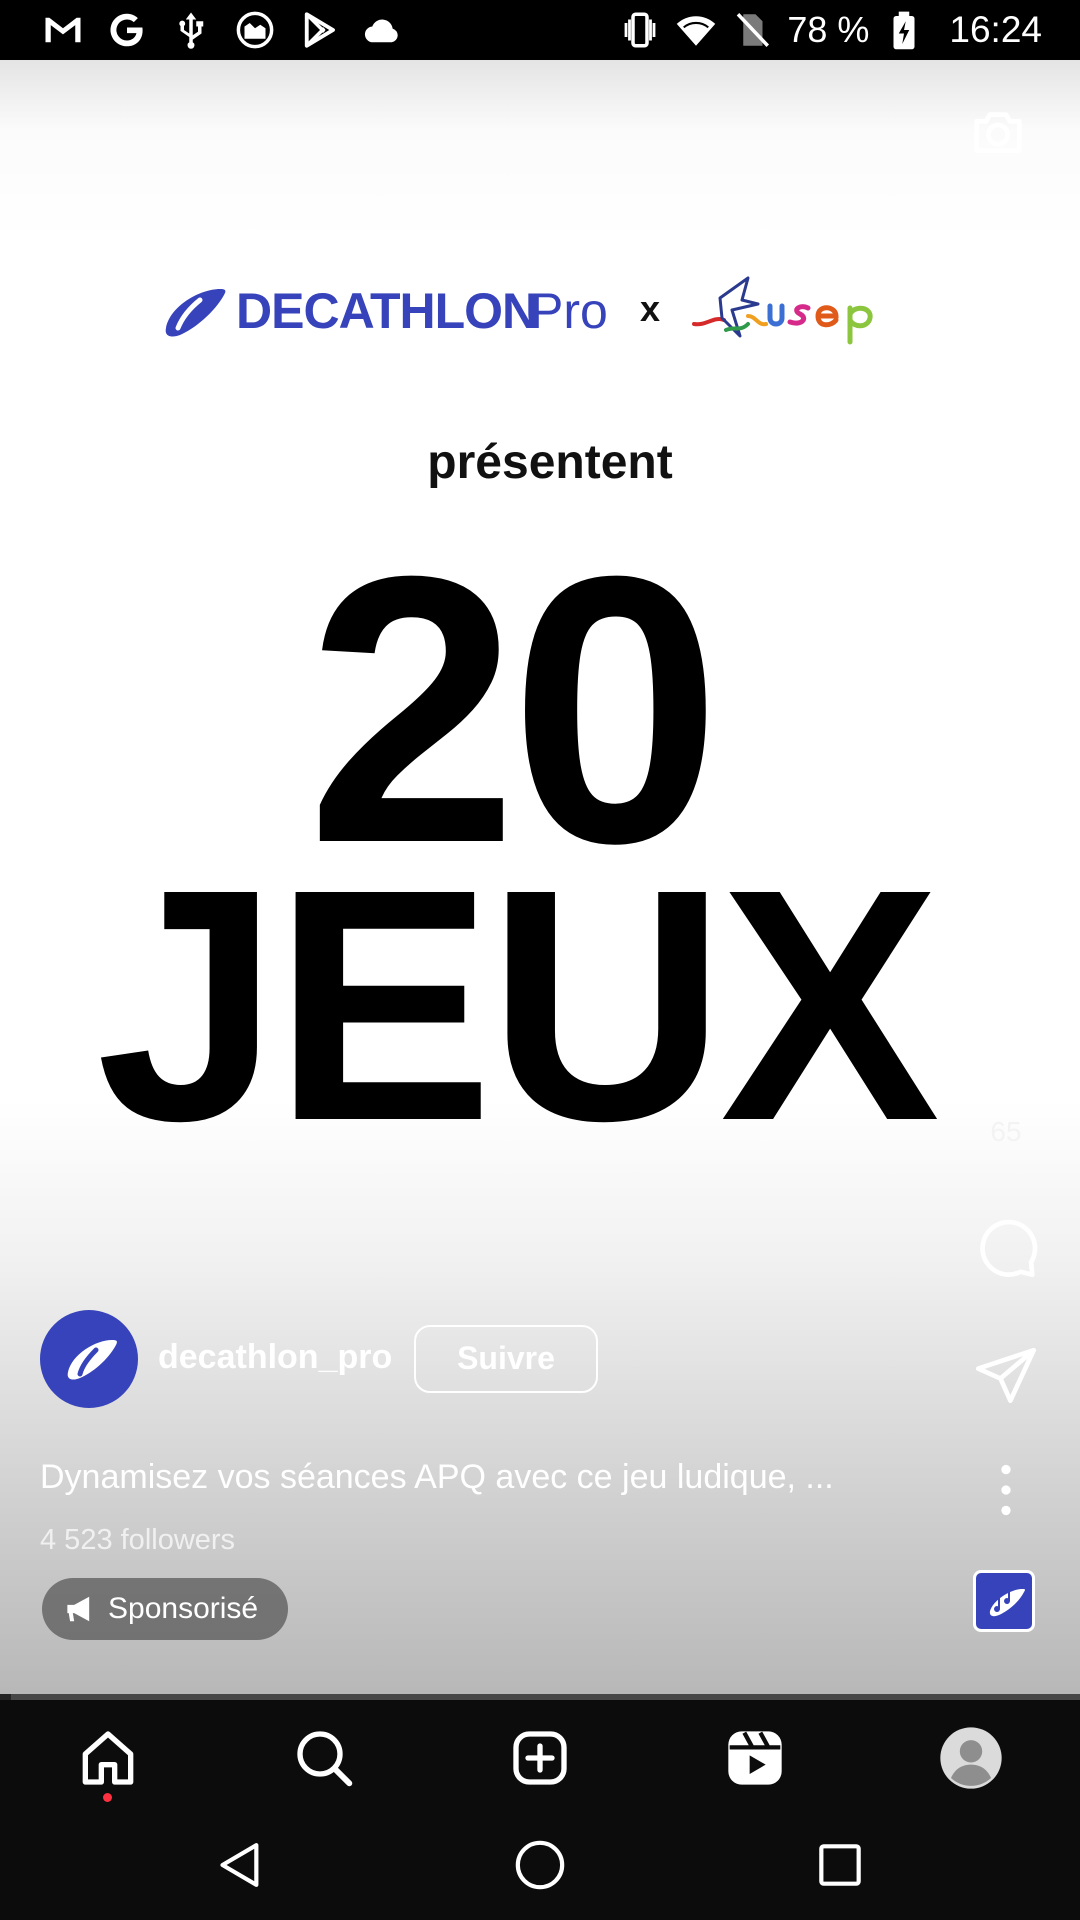  Describe the element at coordinates (1006, 1077) in the screenshot. I see `heart-icon` at that location.